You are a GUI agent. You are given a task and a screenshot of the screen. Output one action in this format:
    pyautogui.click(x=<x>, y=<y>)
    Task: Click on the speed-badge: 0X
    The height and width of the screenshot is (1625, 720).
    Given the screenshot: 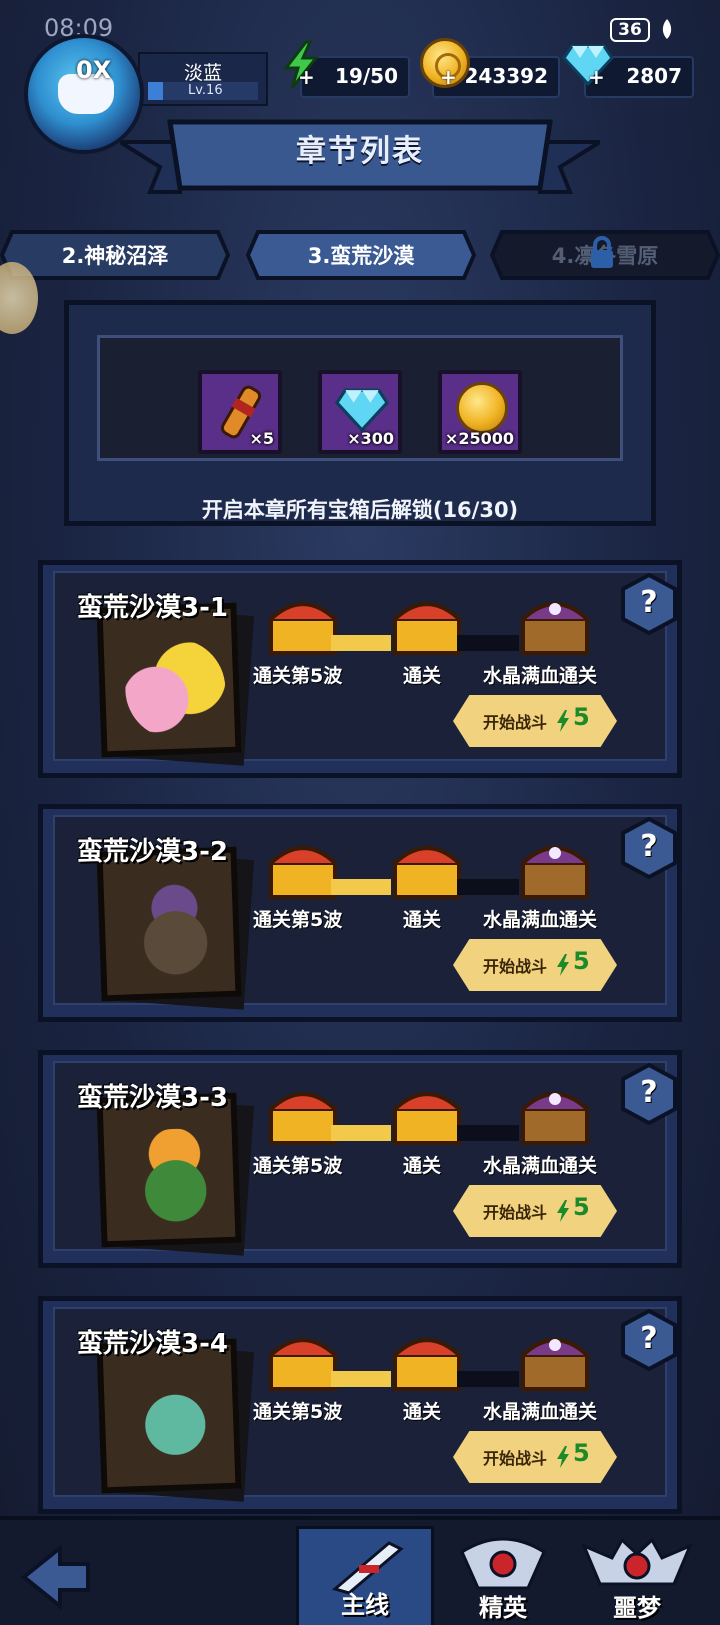 What is the action you would take?
    pyautogui.click(x=93, y=70)
    